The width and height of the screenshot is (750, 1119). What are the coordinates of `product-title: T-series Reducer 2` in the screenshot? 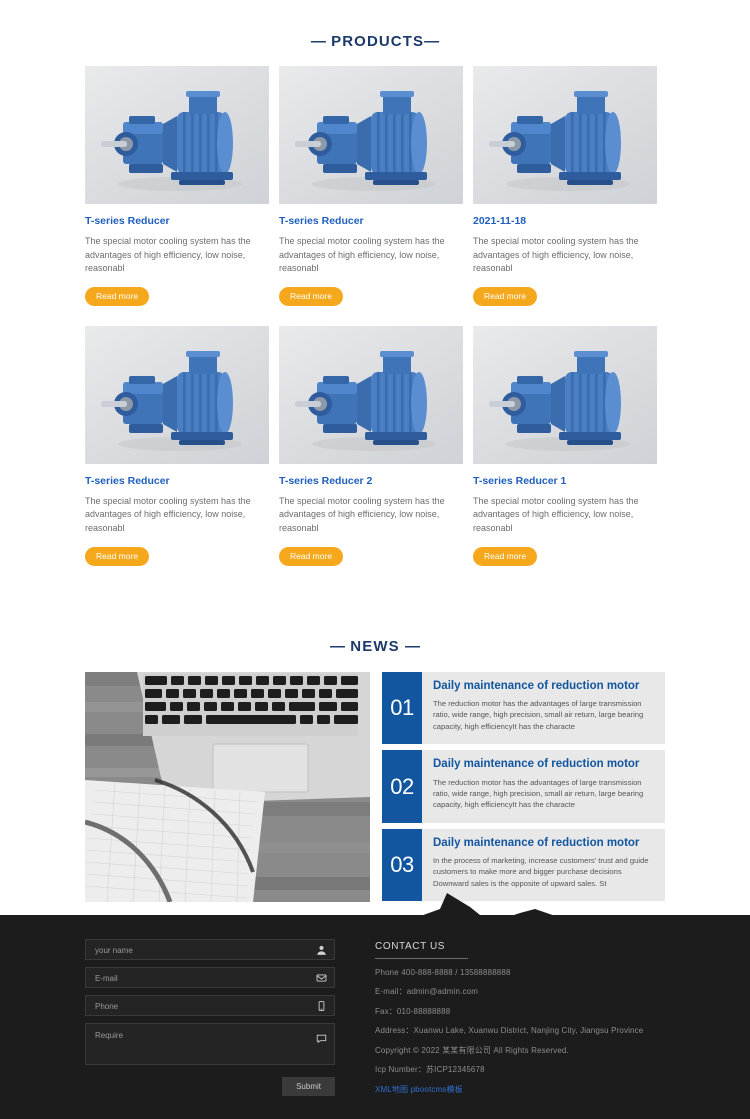 It's located at (326, 480).